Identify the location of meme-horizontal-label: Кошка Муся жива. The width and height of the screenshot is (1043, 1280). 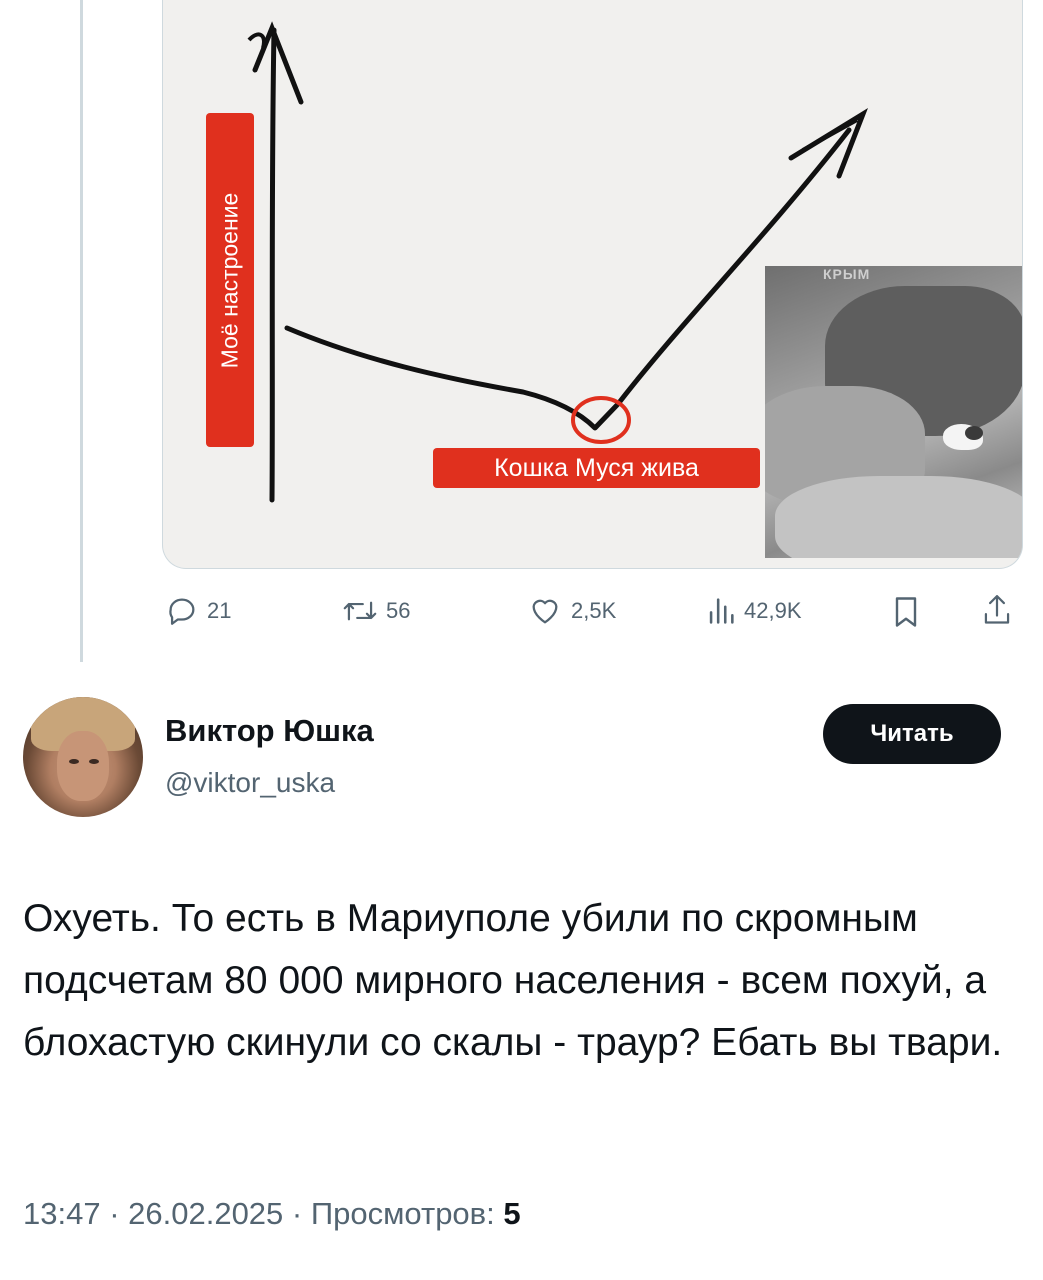
(596, 468).